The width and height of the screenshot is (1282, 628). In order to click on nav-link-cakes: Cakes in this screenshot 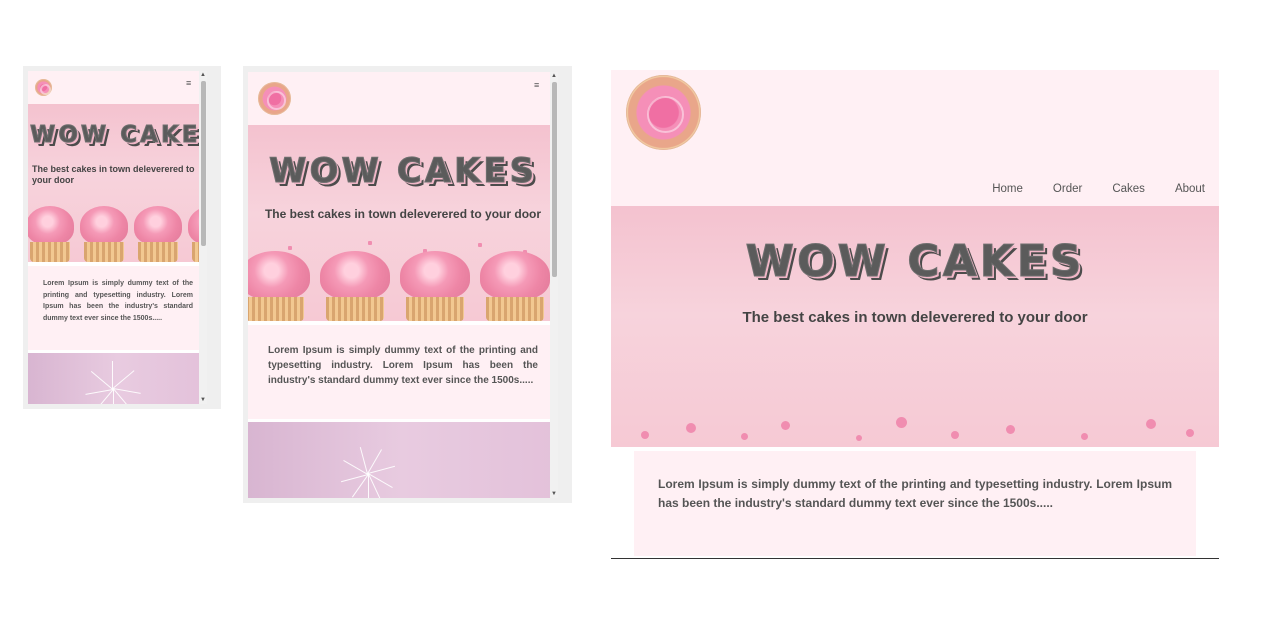, I will do `click(1128, 189)`.